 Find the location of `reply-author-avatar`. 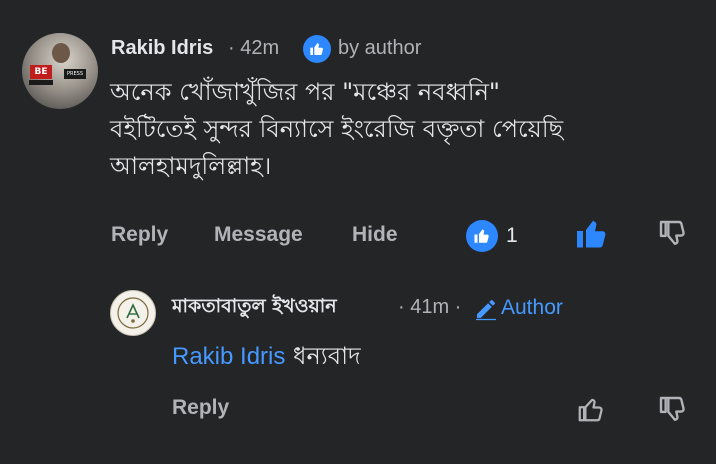

reply-author-avatar is located at coordinates (133, 313).